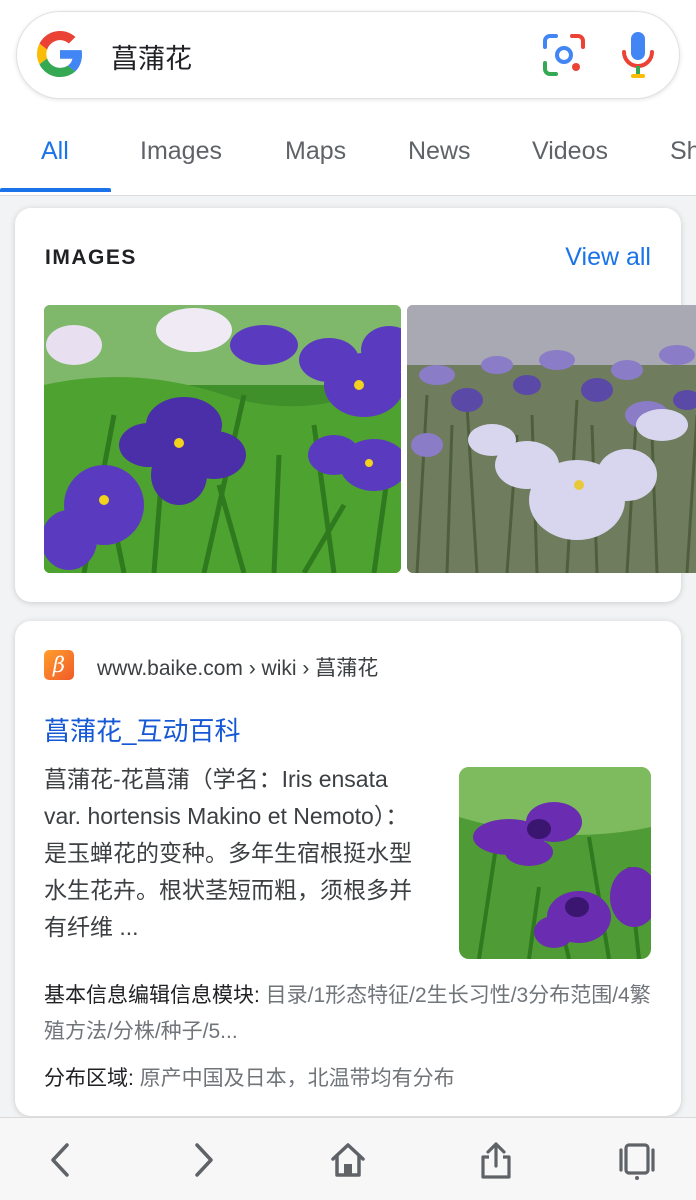 The width and height of the screenshot is (696, 1200). Describe the element at coordinates (608, 257) in the screenshot. I see `view-all-link: View all` at that location.